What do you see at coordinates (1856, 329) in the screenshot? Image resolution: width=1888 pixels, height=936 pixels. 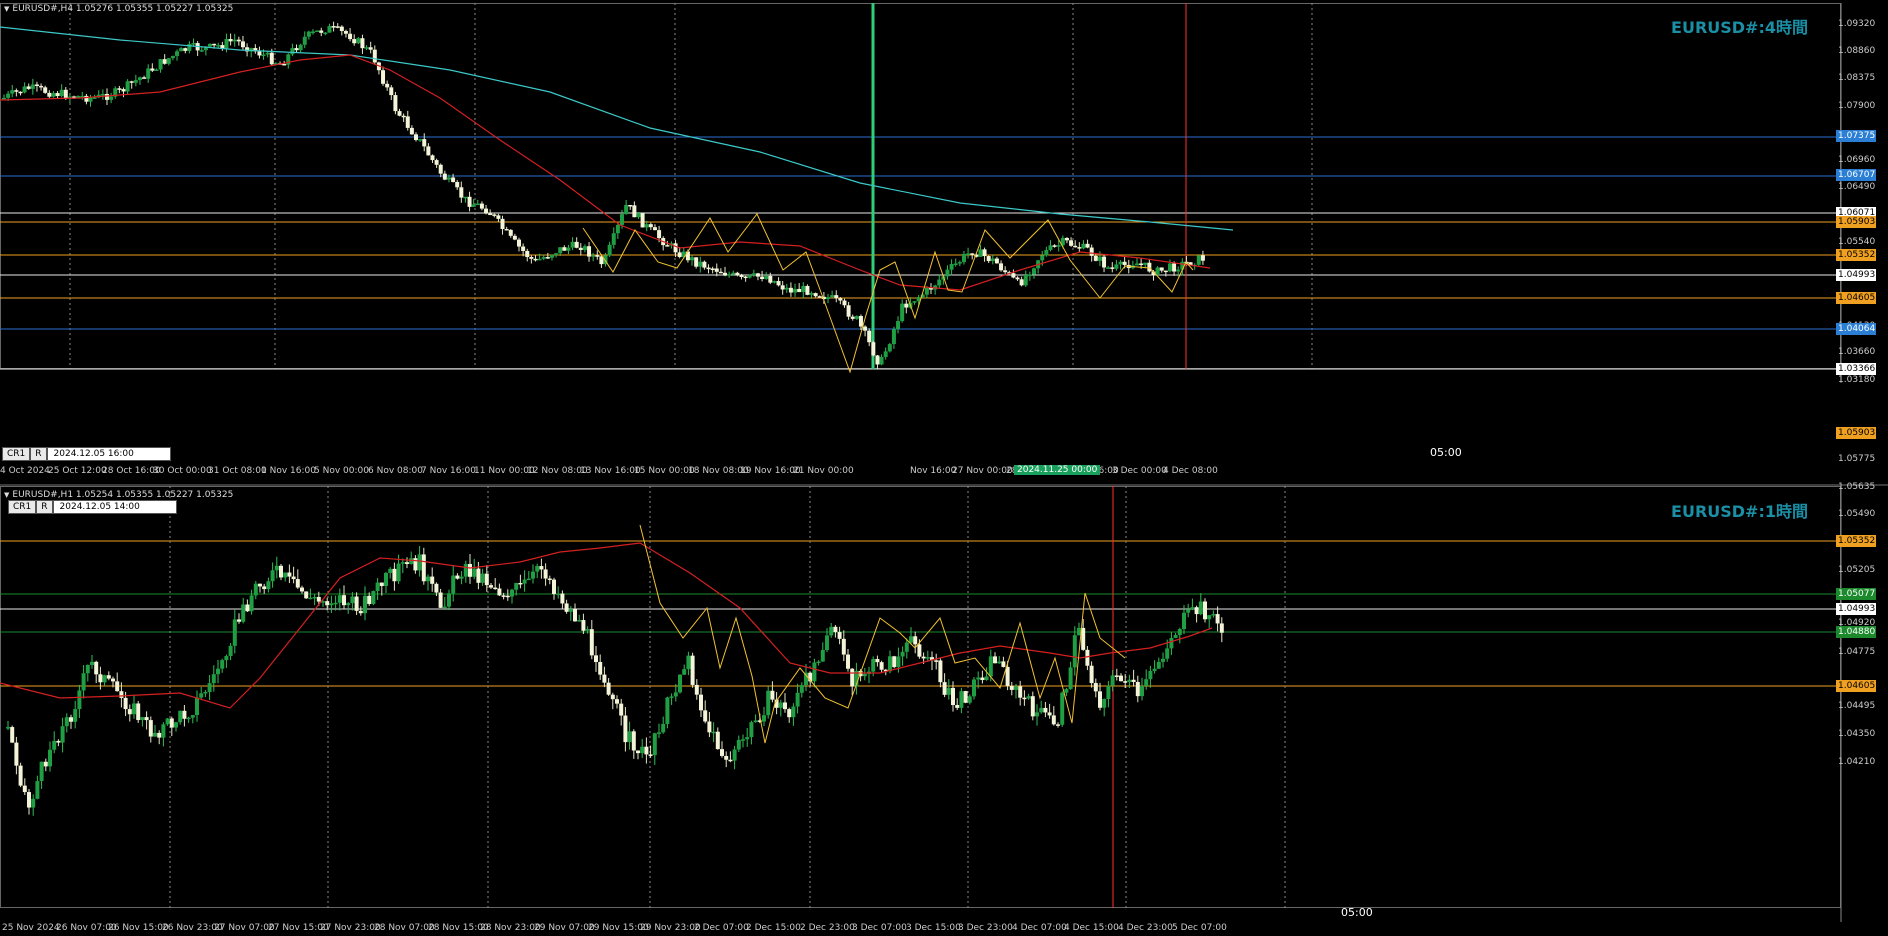 I see `price-tag: 1.04064` at bounding box center [1856, 329].